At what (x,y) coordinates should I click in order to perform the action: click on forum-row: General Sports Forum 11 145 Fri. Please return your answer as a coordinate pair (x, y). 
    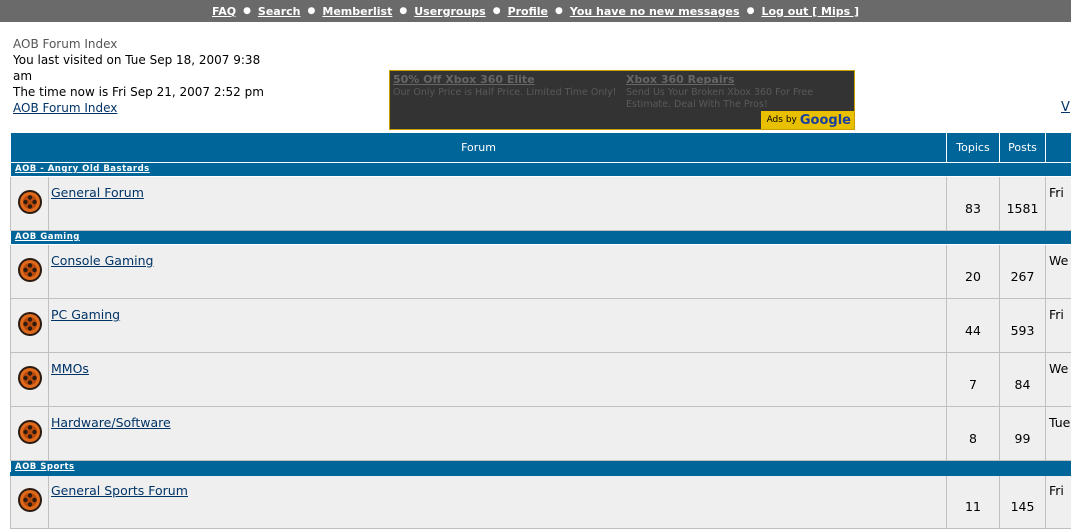
    Looking at the image, I should click on (541, 502).